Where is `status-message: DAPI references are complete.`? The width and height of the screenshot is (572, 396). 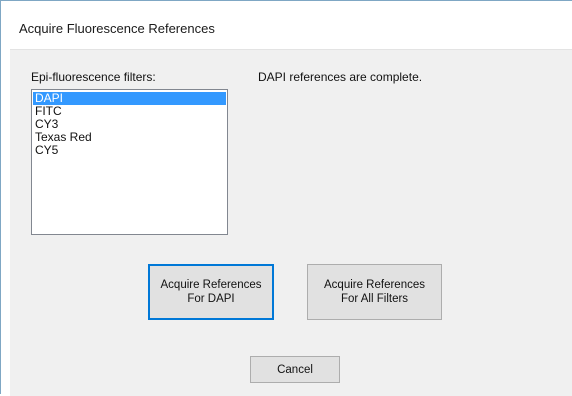
status-message: DAPI references are complete. is located at coordinates (340, 77).